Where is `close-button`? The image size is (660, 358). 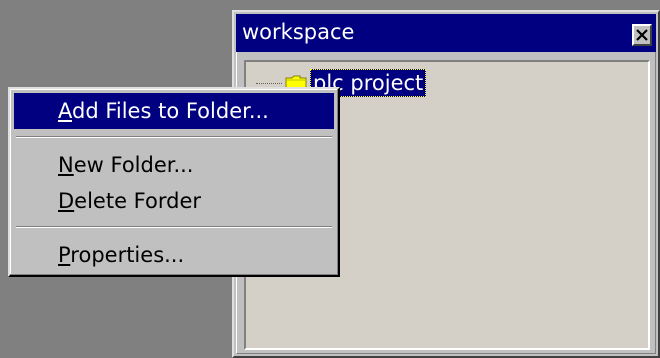 close-button is located at coordinates (642, 35).